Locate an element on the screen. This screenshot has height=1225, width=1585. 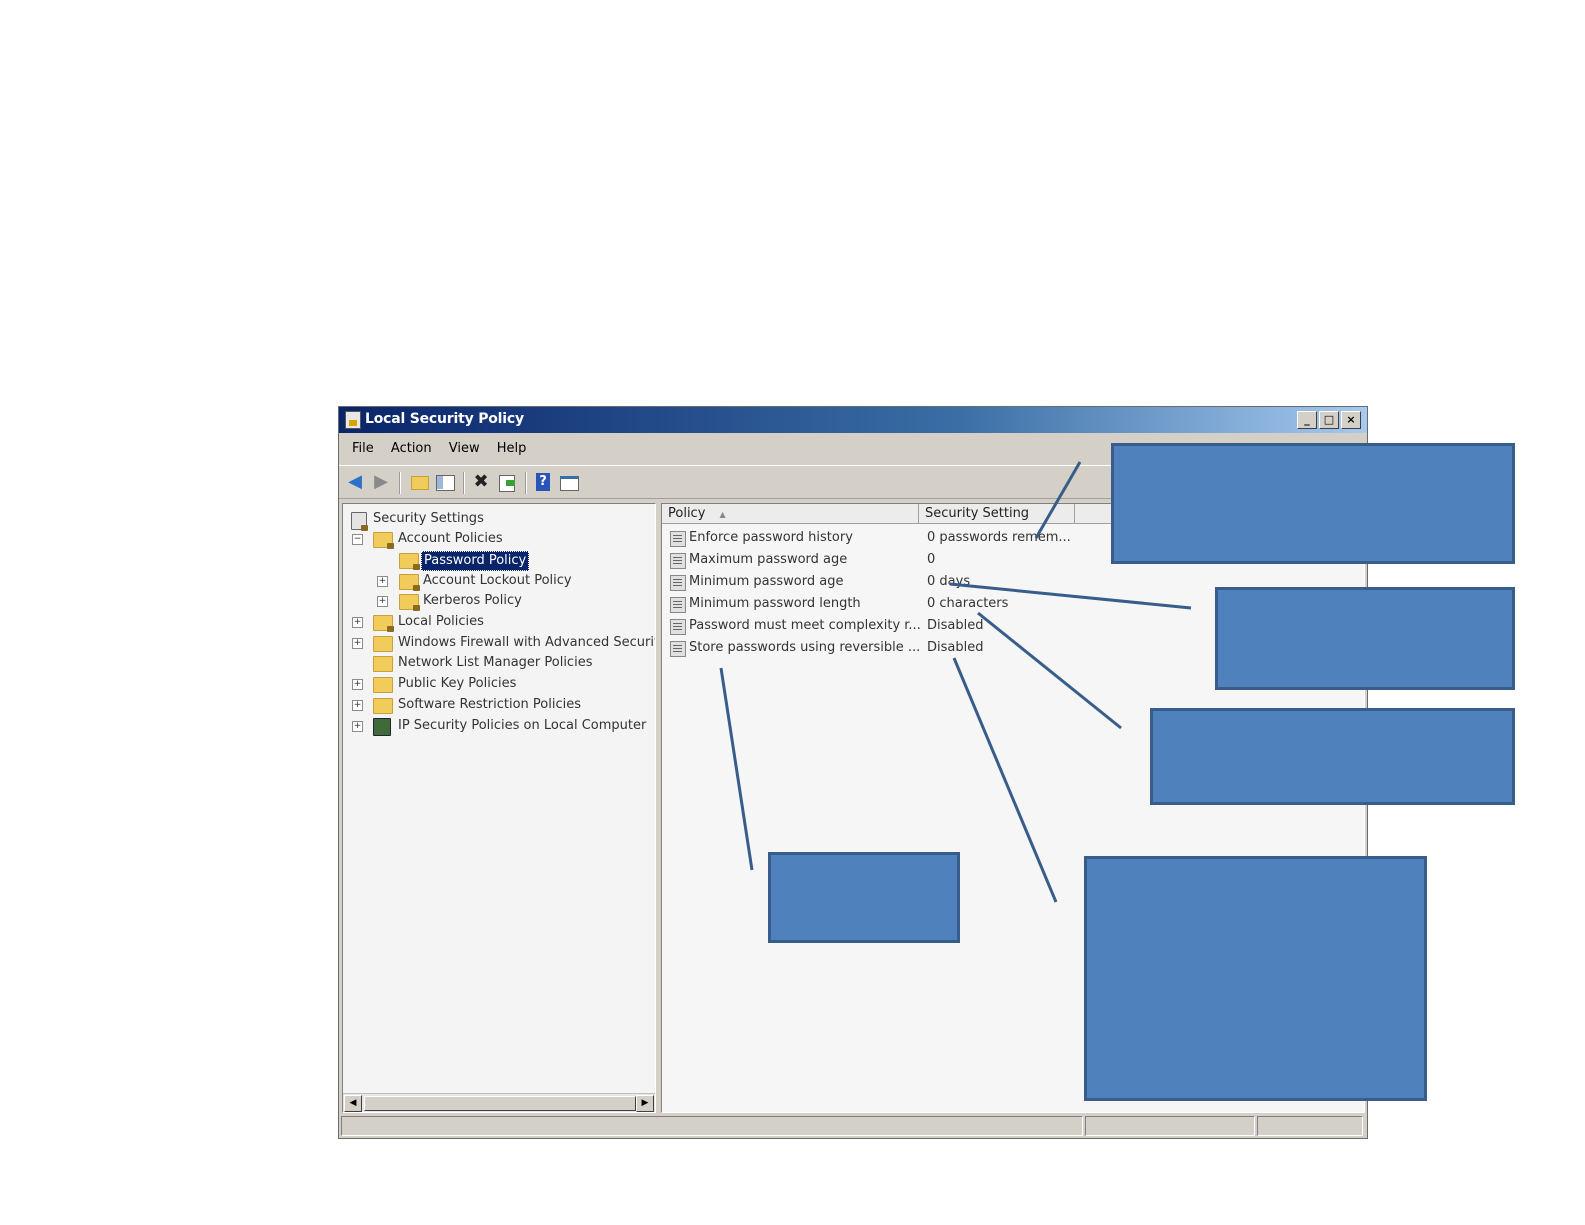
leader-line-minimum-age is located at coordinates (1070, 596).